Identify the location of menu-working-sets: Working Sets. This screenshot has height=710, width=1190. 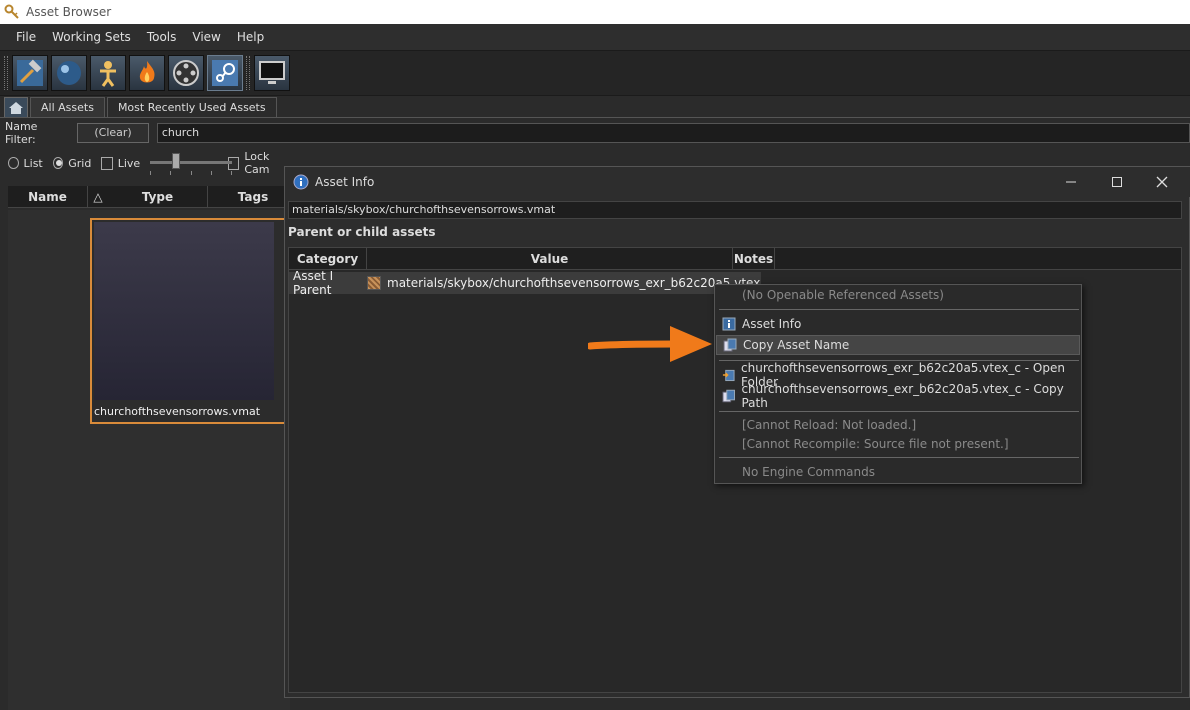
(91, 37).